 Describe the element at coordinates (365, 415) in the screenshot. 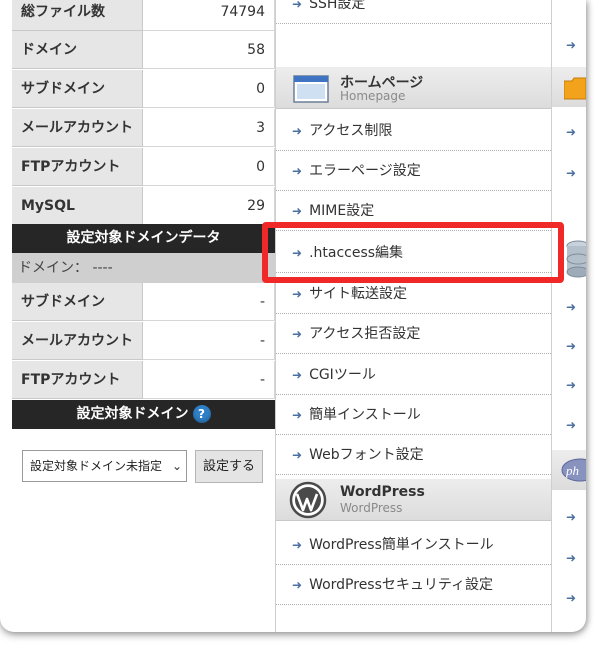

I see `menu-item-label: 簡単インストール` at that location.